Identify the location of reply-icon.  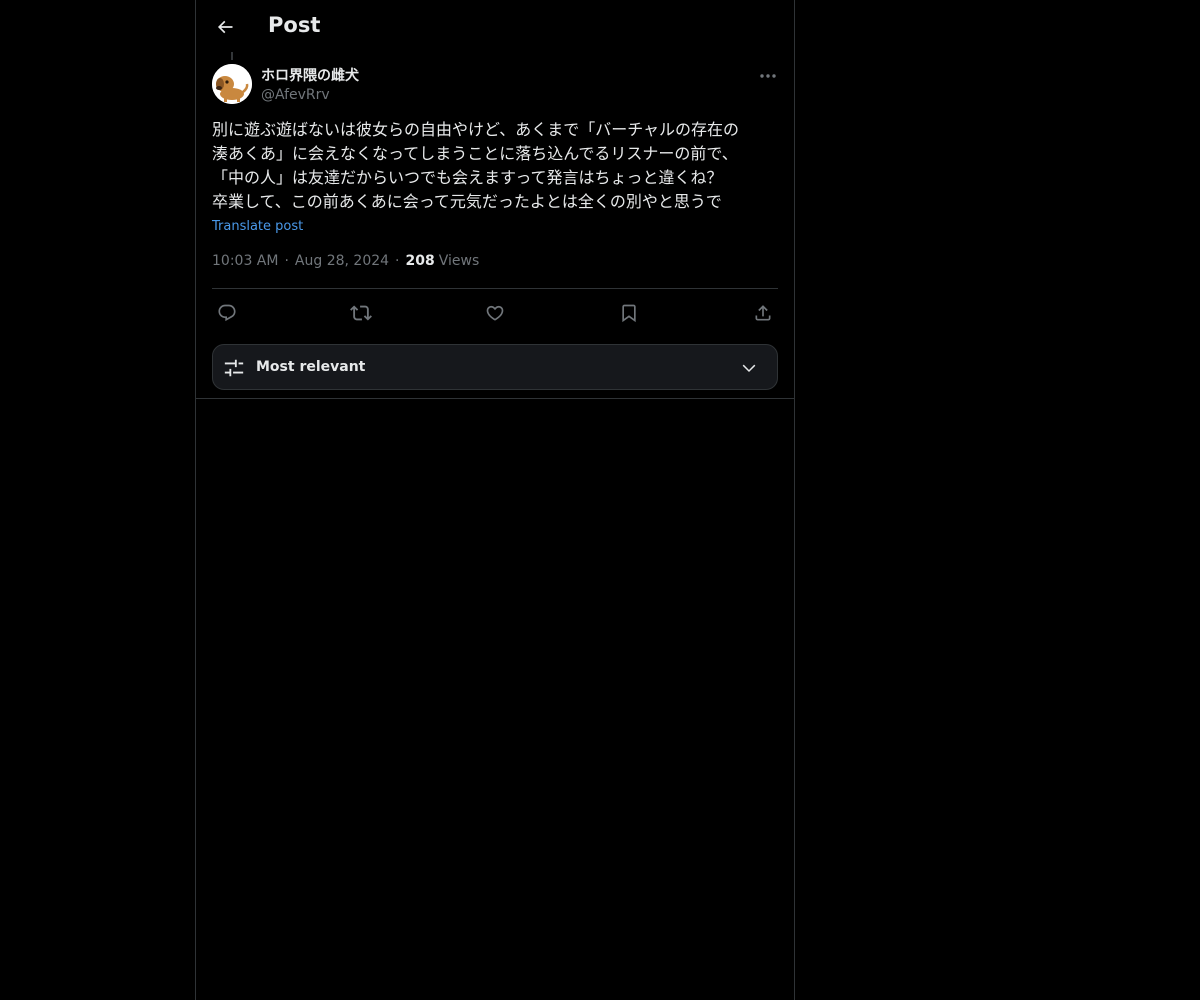
(227, 313).